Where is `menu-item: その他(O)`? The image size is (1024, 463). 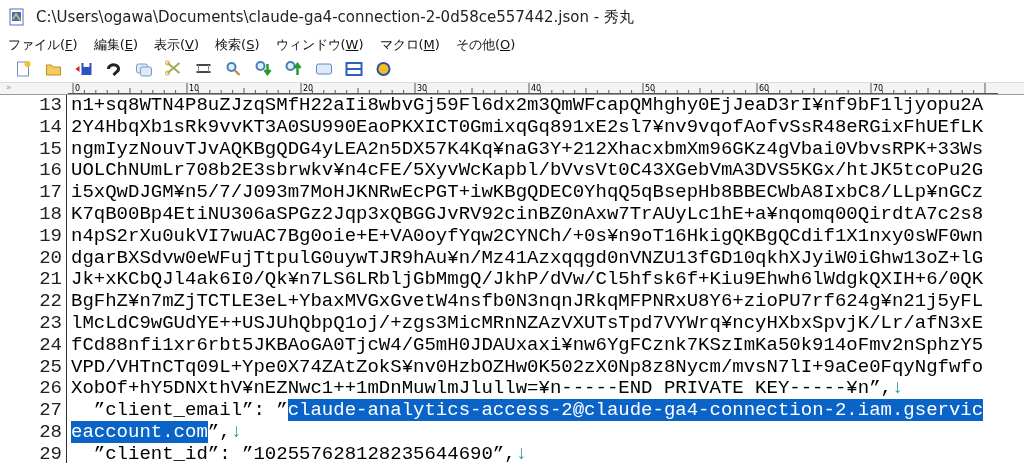 menu-item: その他(O) is located at coordinates (485, 45).